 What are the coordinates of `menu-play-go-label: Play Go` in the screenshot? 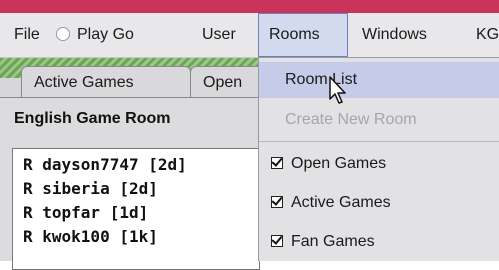 It's located at (105, 34).